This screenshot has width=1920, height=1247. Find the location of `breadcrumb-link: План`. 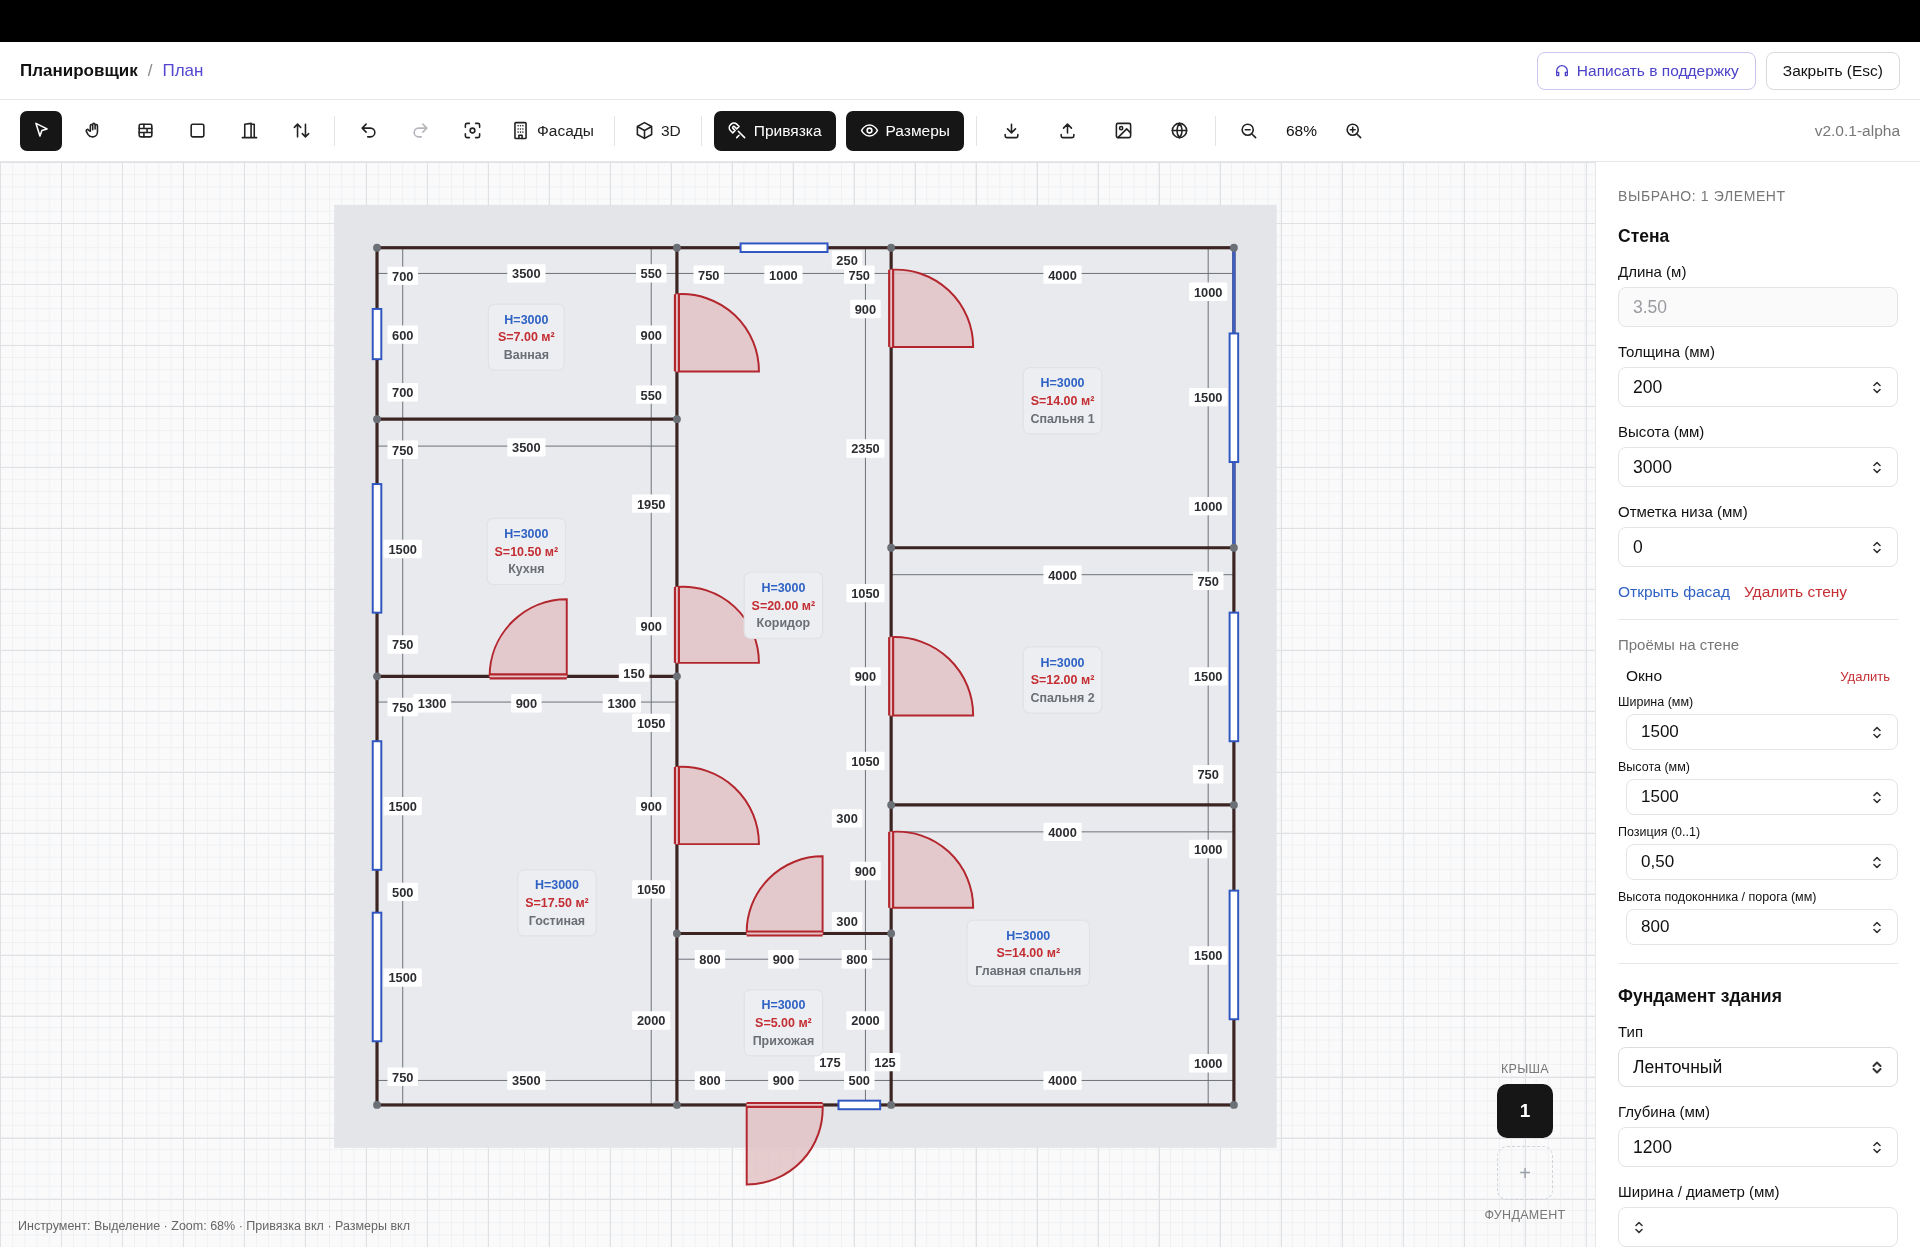

breadcrumb-link: План is located at coordinates (183, 70).